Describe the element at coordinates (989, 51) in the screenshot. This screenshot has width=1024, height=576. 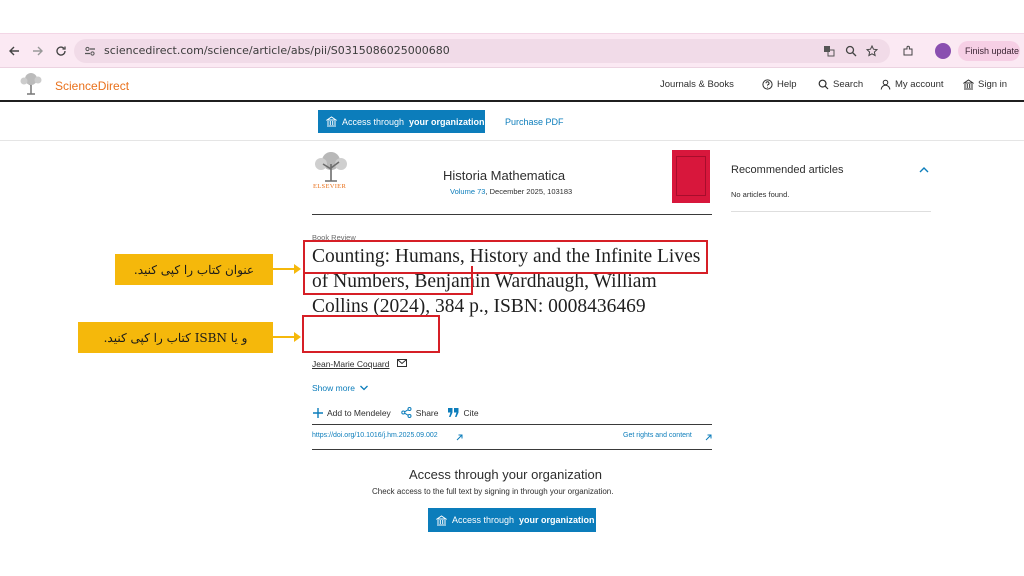
I see `finish-update-button: Finish update` at that location.